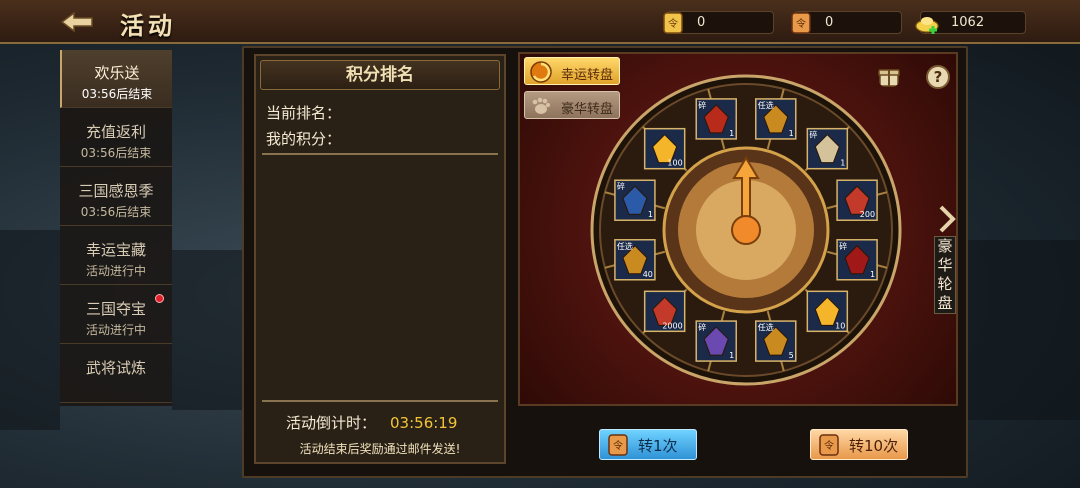 The width and height of the screenshot is (1080, 488). Describe the element at coordinates (148, 25) in the screenshot. I see `page-title: 活动` at that location.